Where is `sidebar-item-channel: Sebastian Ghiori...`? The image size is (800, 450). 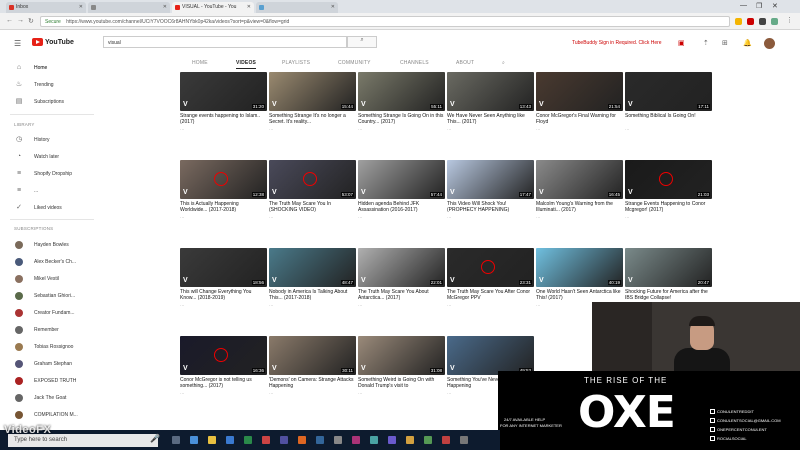
sidebar-item-channel: Sebastian Ghiori... is located at coordinates (48, 296).